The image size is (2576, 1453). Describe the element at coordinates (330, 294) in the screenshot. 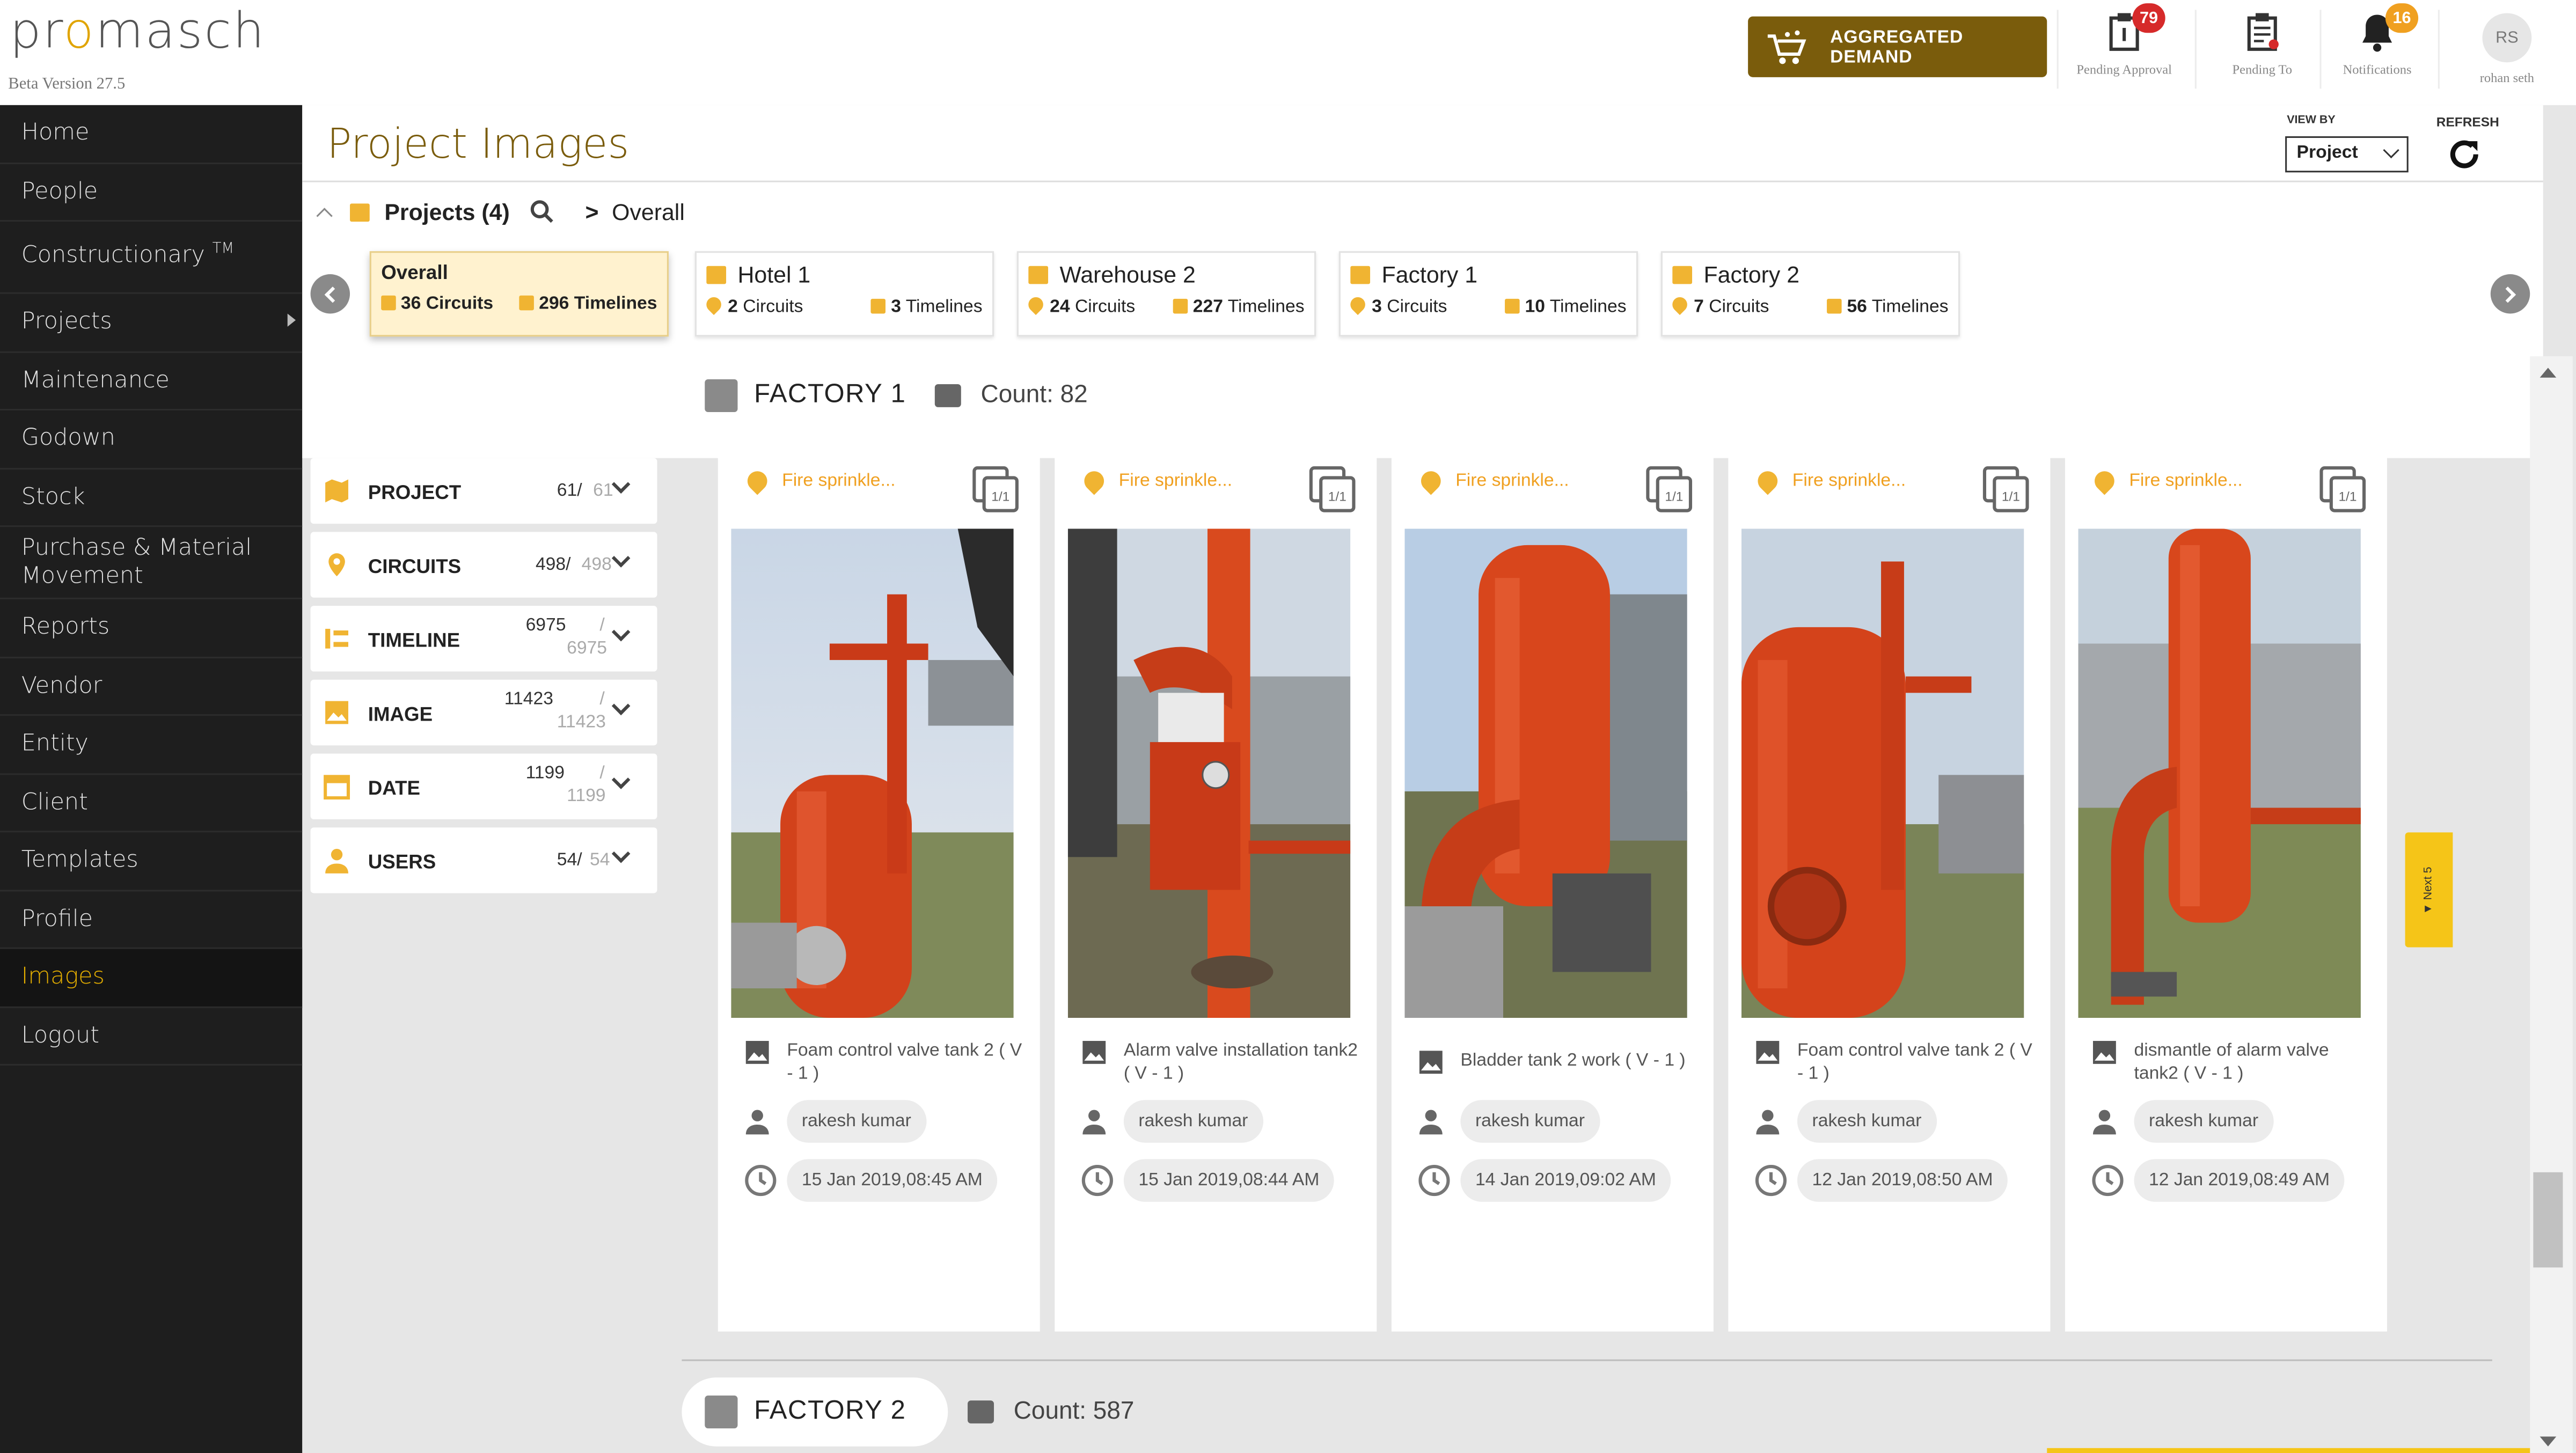

I see `prev-projects-button` at that location.